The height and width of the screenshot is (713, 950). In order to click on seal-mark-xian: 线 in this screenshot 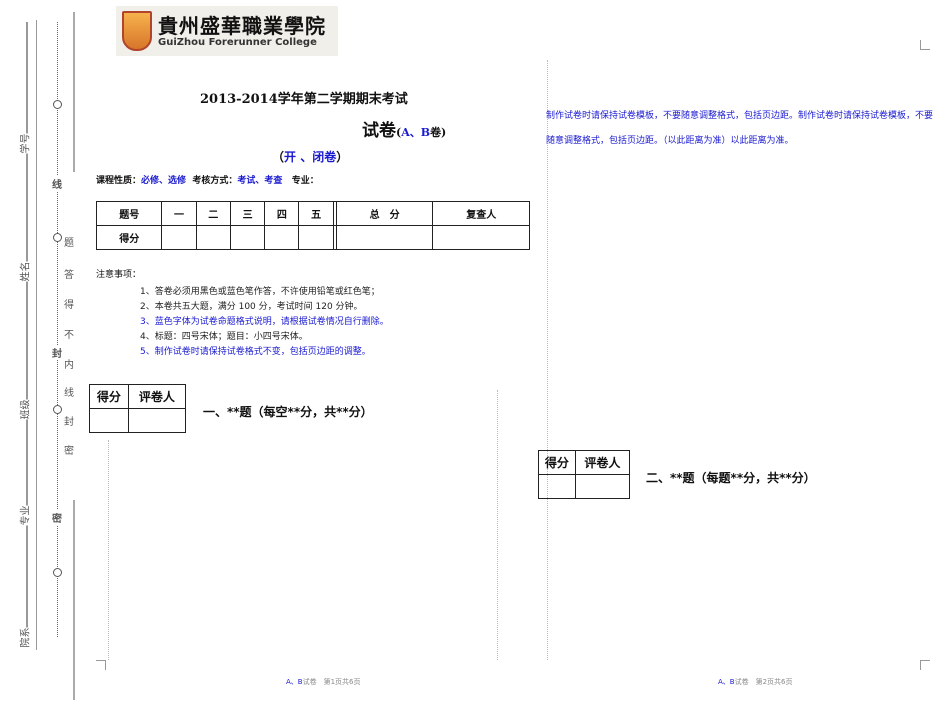, I will do `click(57, 183)`.